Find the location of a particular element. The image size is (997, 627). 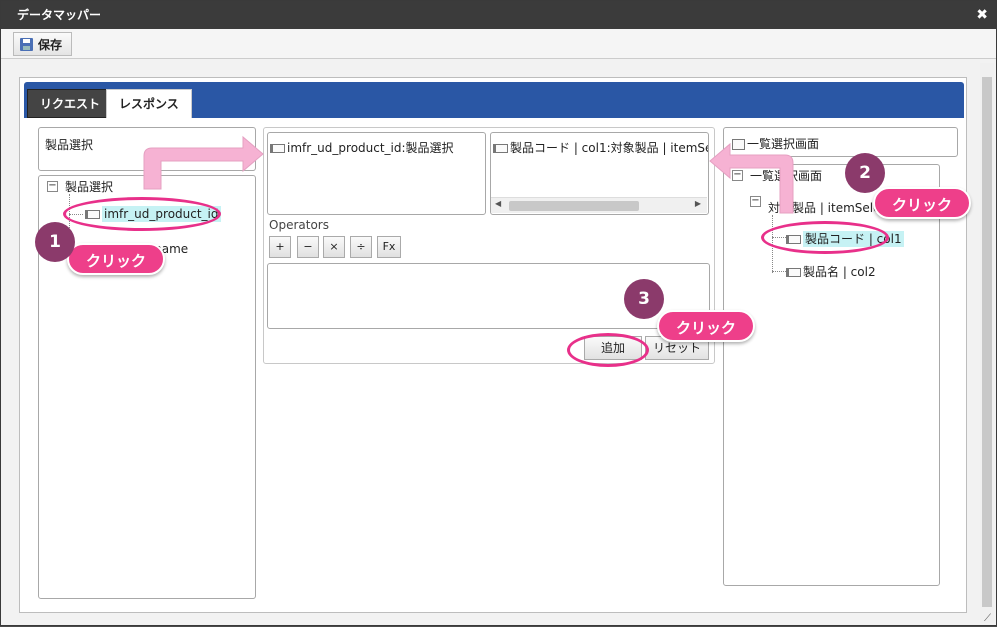

callout-click-3: クリック is located at coordinates (706, 326).